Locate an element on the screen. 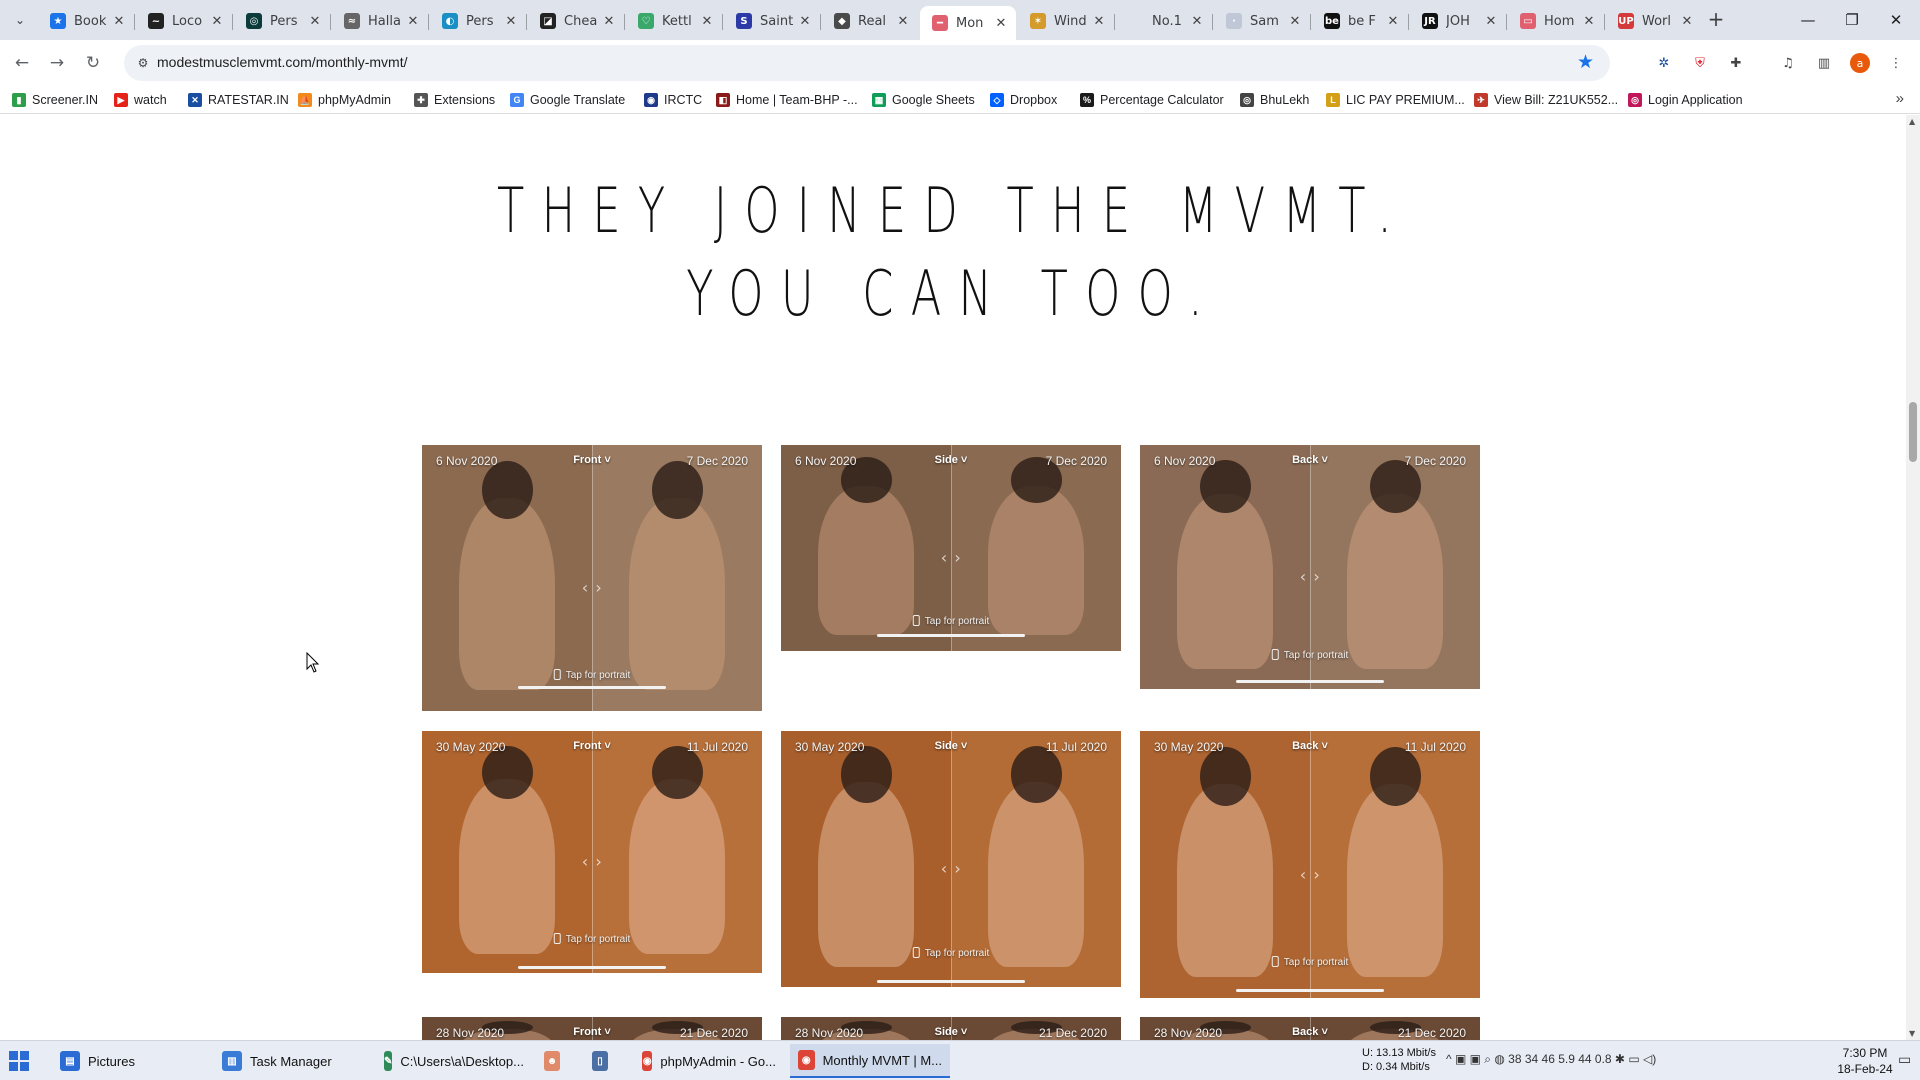 Image resolution: width=1920 pixels, height=1080 pixels. tab-12: · Sam ✕ is located at coordinates (1262, 21).